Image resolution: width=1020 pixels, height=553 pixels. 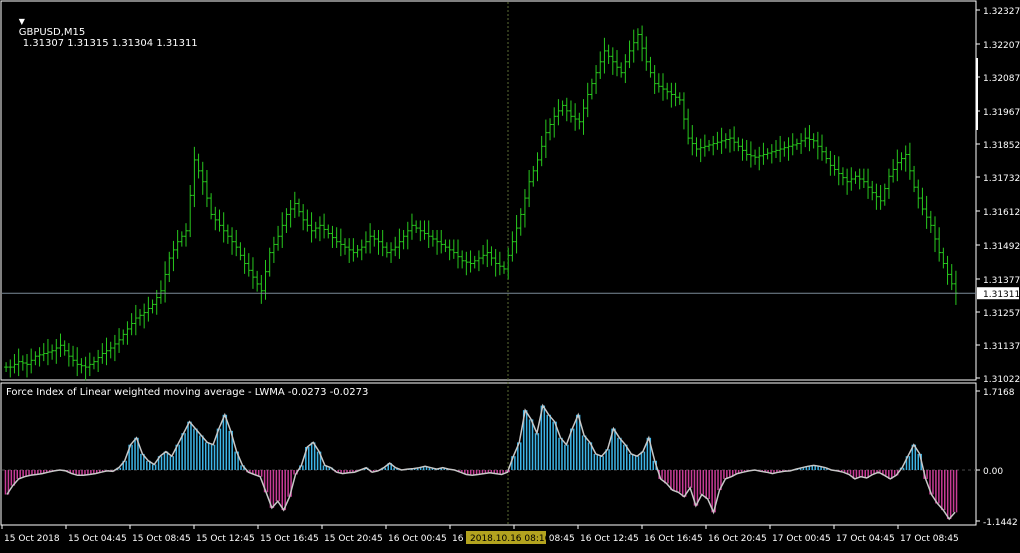 What do you see at coordinates (511, 293) in the screenshot?
I see `current-price-line: 1.31311` at bounding box center [511, 293].